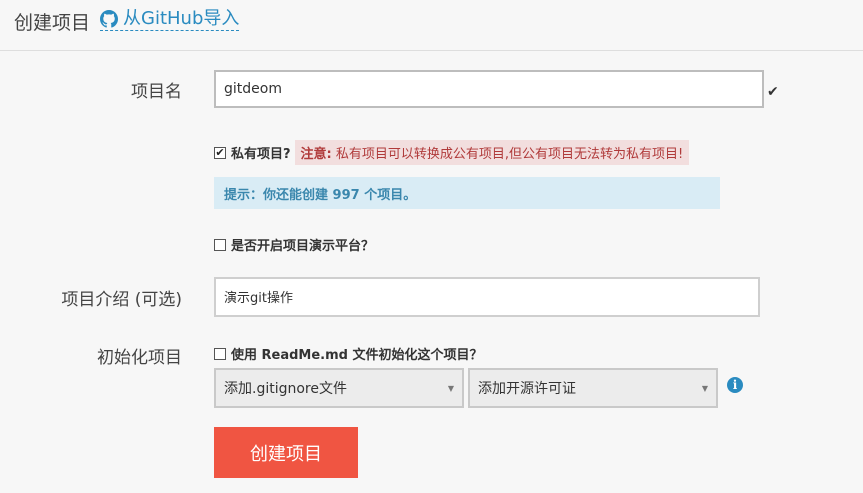  I want to click on readme-checkbox, so click(220, 353).